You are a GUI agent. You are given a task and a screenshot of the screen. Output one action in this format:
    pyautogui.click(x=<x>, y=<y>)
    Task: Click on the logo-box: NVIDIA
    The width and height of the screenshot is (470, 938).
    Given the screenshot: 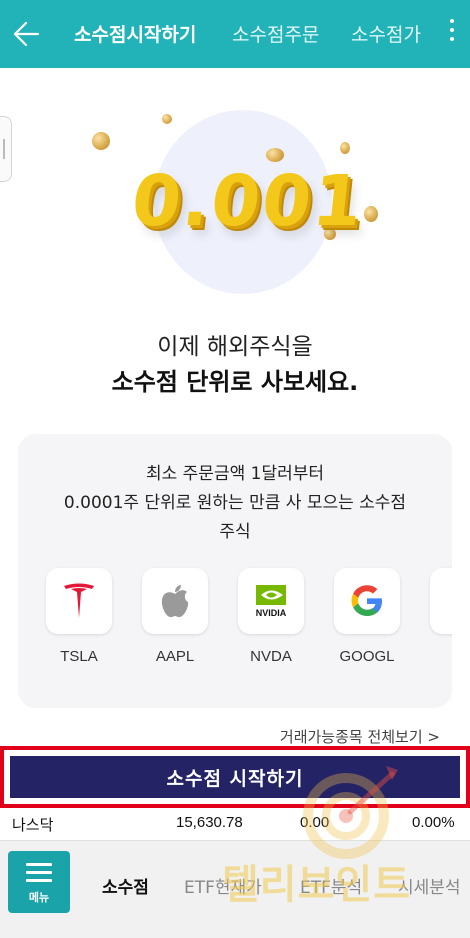 What is the action you would take?
    pyautogui.click(x=271, y=601)
    